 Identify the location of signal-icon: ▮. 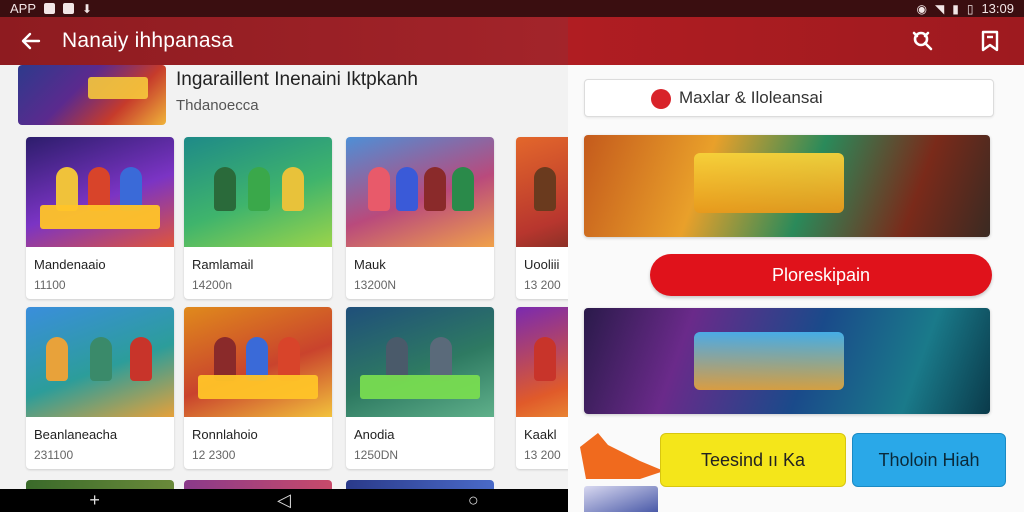
(955, 8).